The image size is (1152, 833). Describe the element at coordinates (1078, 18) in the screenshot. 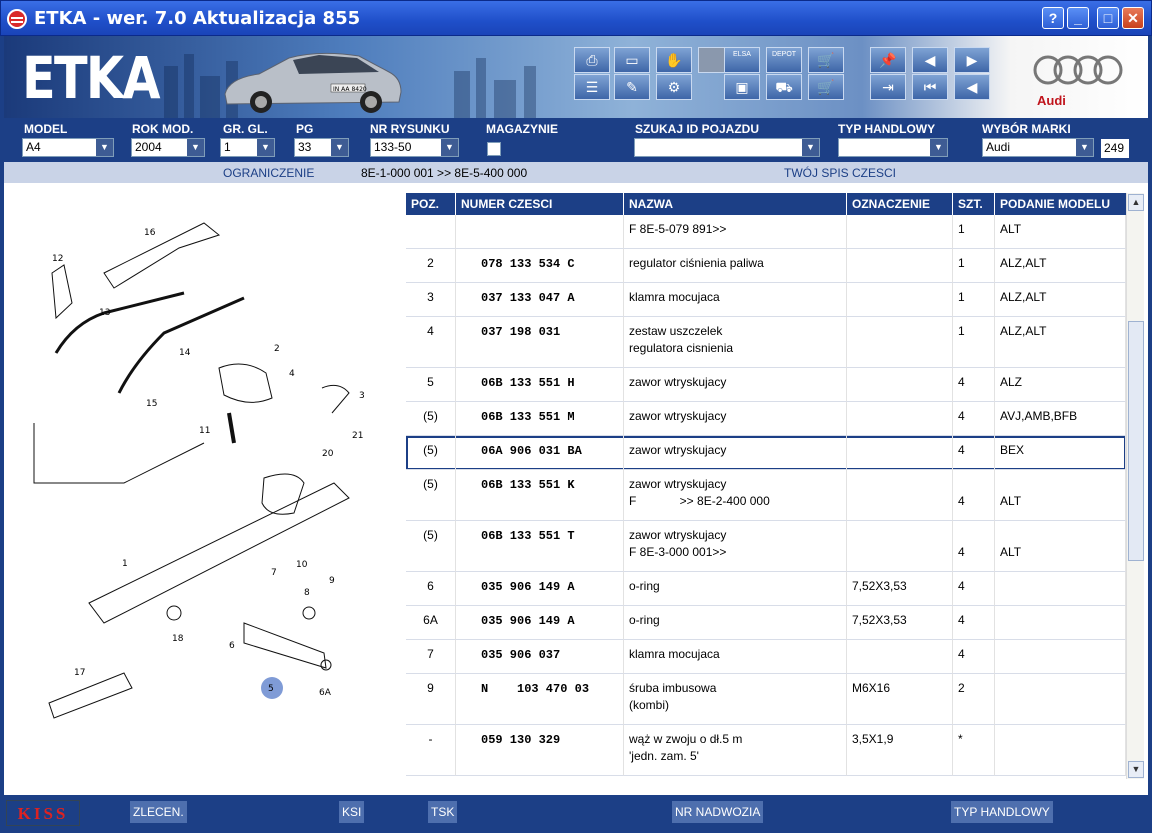

I see `minimize-button: _` at that location.